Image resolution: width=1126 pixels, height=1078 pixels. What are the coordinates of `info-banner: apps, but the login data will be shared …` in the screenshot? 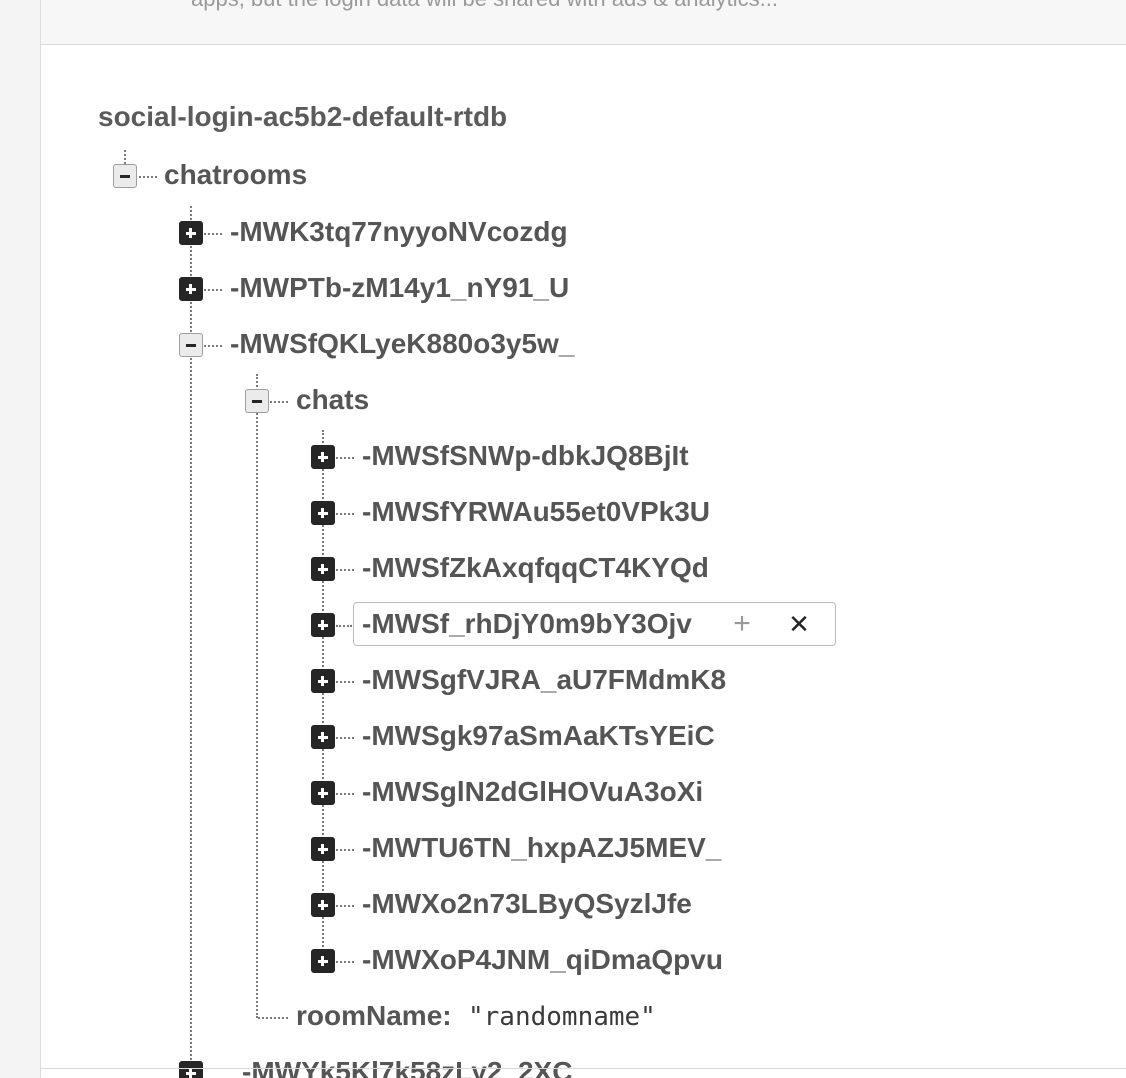 It's located at (583, 22).